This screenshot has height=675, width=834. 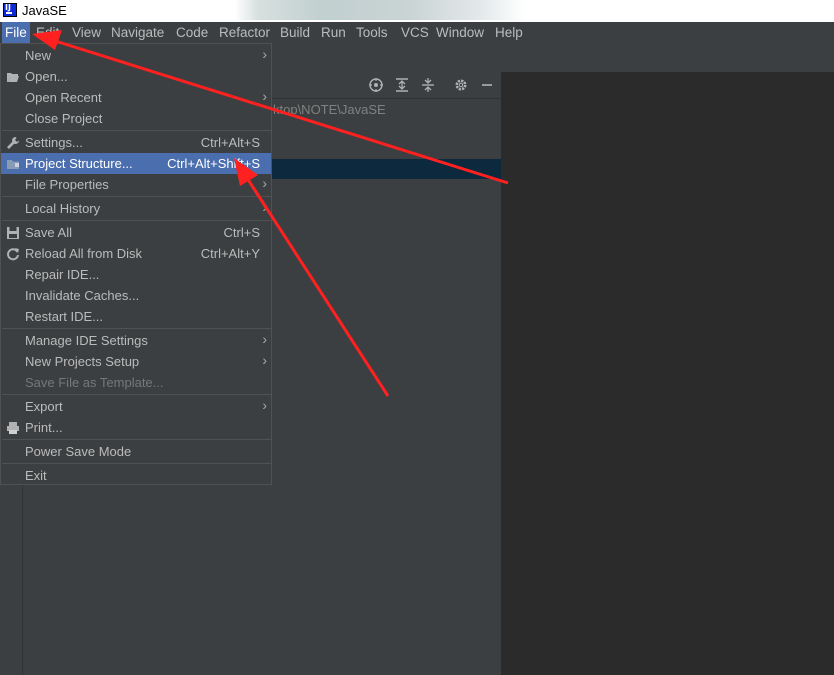 What do you see at coordinates (380, 10) in the screenshot?
I see `title-bar-blurred-region` at bounding box center [380, 10].